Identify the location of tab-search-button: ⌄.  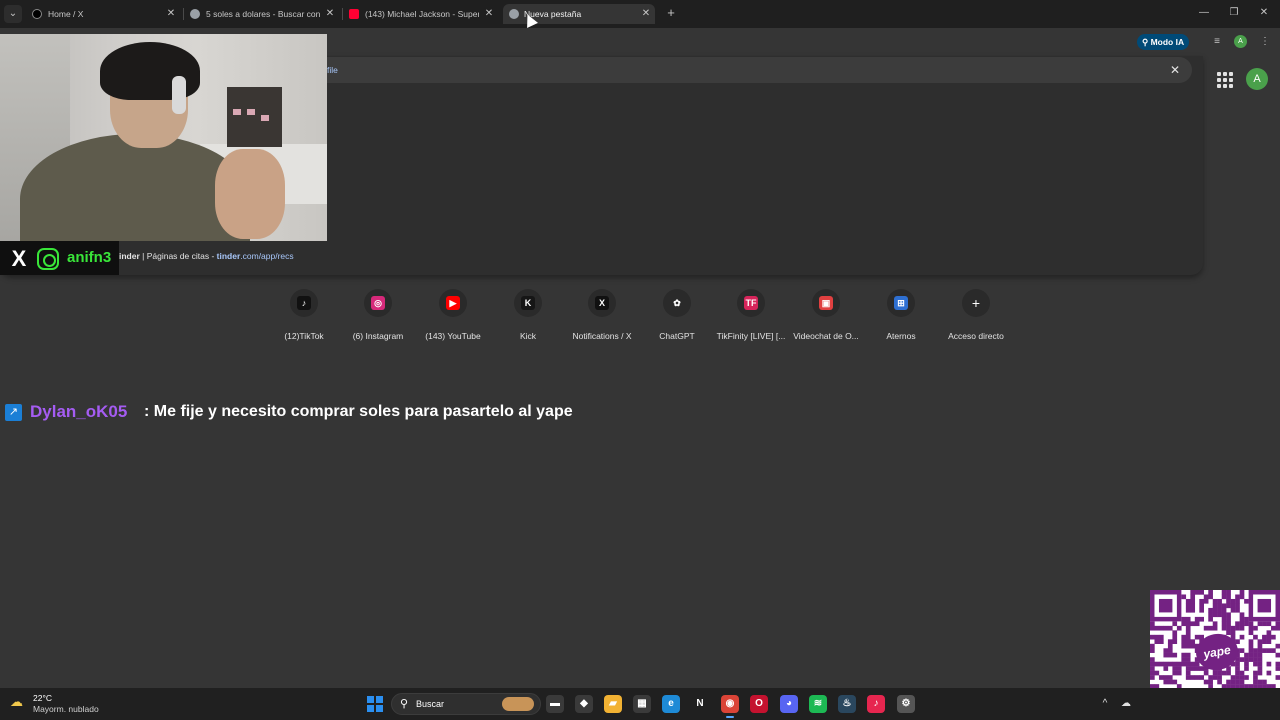
(13, 14).